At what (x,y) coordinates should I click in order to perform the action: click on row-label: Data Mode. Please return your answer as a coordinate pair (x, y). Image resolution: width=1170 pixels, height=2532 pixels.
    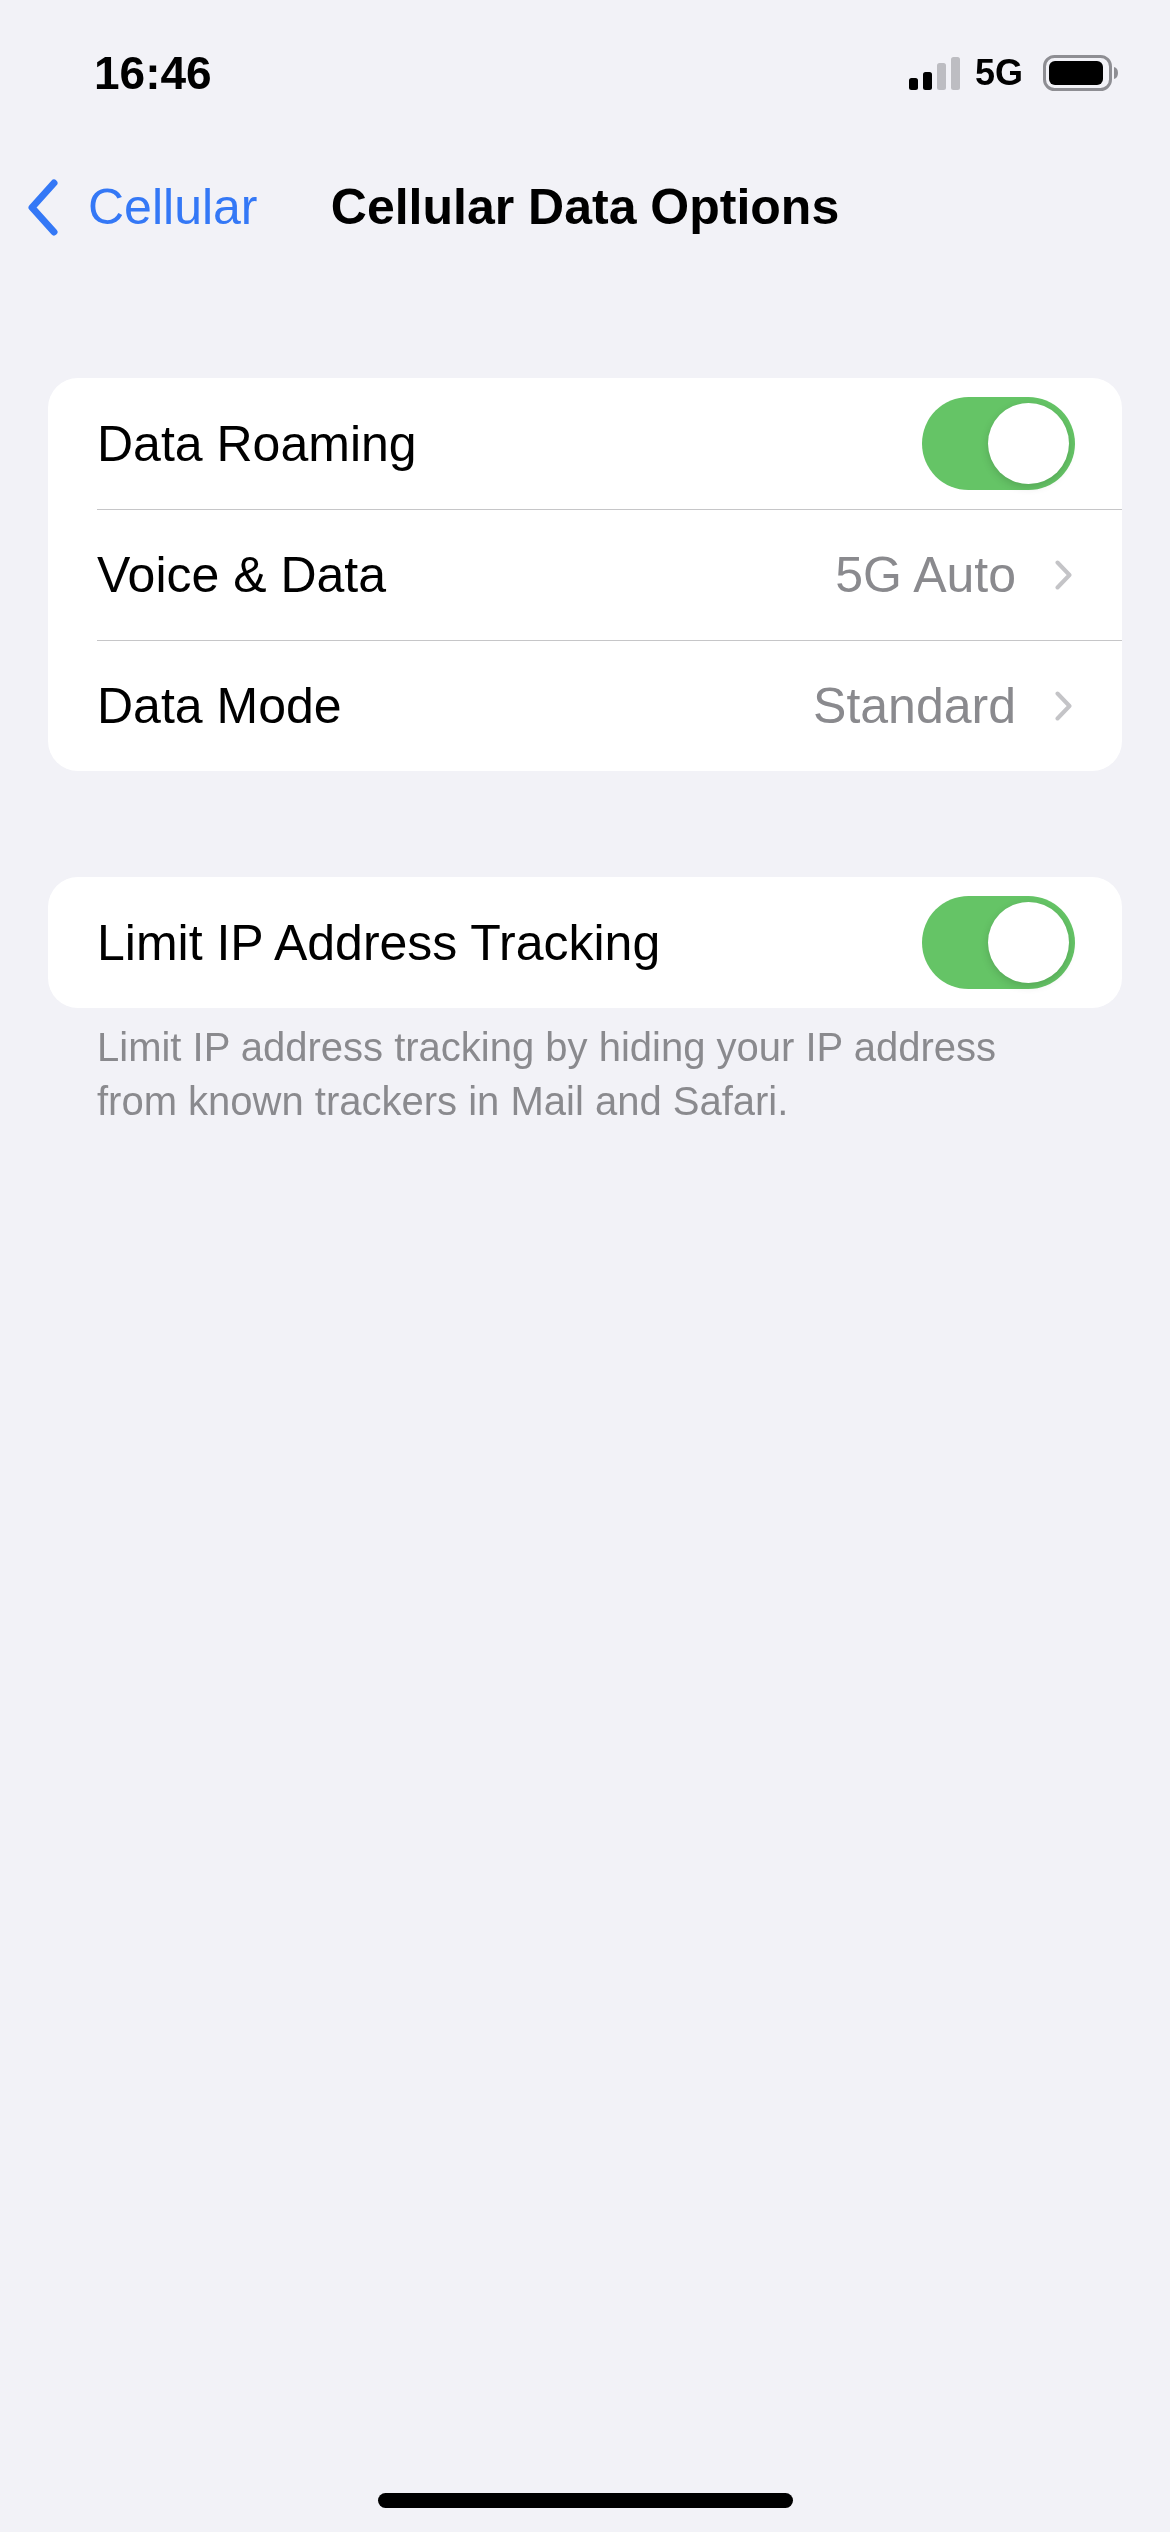
    Looking at the image, I should click on (220, 706).